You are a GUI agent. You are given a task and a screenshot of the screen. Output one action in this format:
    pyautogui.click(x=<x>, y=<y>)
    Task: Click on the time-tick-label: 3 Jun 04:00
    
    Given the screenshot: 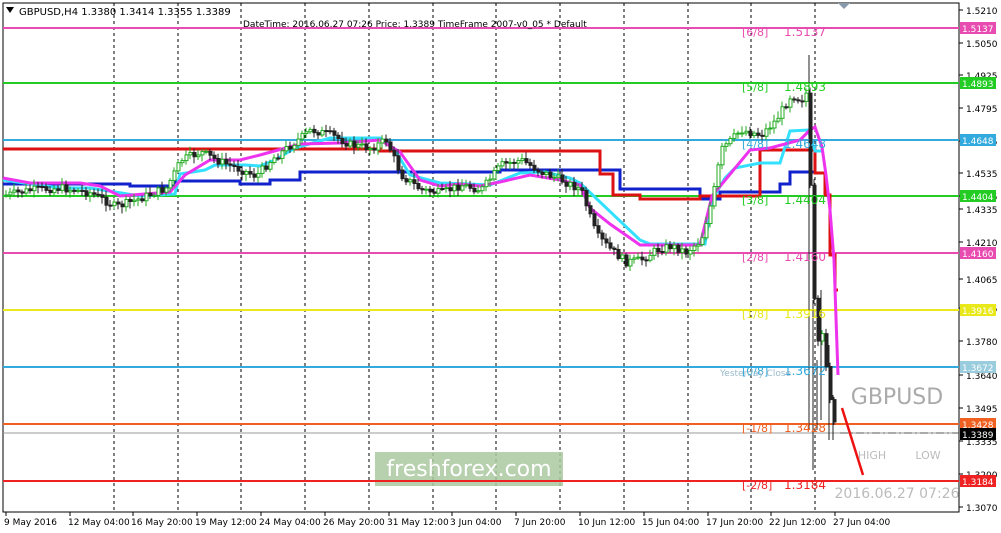 What is the action you would take?
    pyautogui.click(x=476, y=523)
    